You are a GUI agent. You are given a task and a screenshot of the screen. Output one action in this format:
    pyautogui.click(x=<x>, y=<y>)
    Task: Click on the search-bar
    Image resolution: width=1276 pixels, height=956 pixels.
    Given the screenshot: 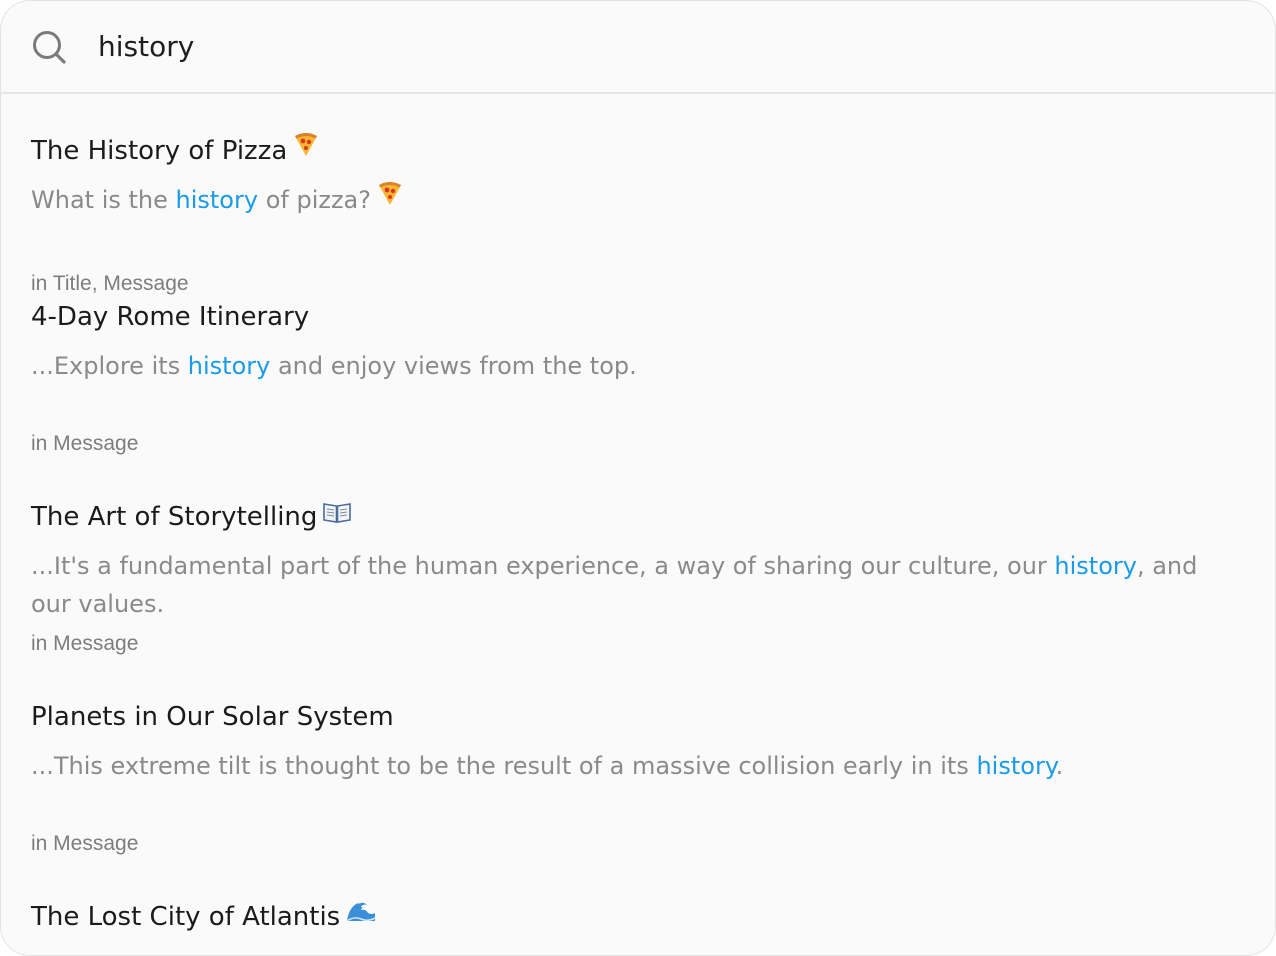 What is the action you would take?
    pyautogui.click(x=638, y=47)
    